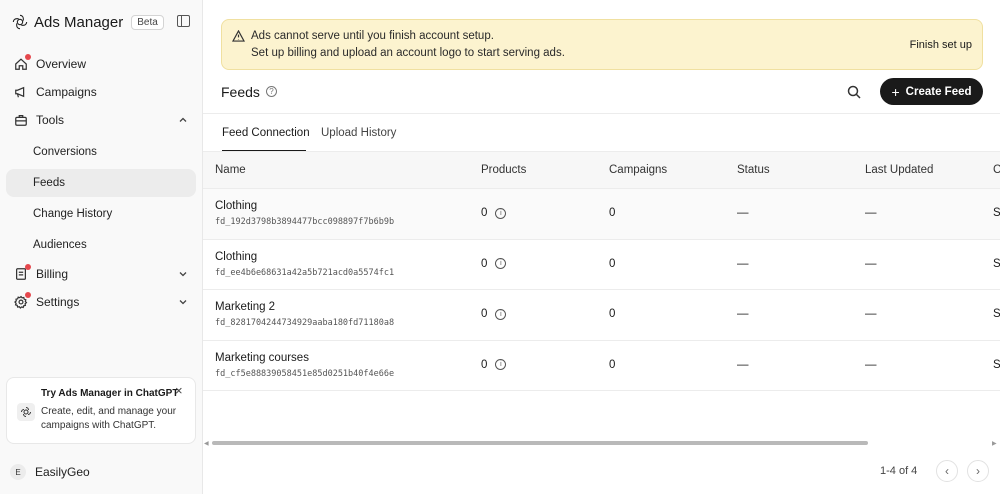 The image size is (1000, 494). I want to click on app-title: Ads Manager, so click(79, 22).